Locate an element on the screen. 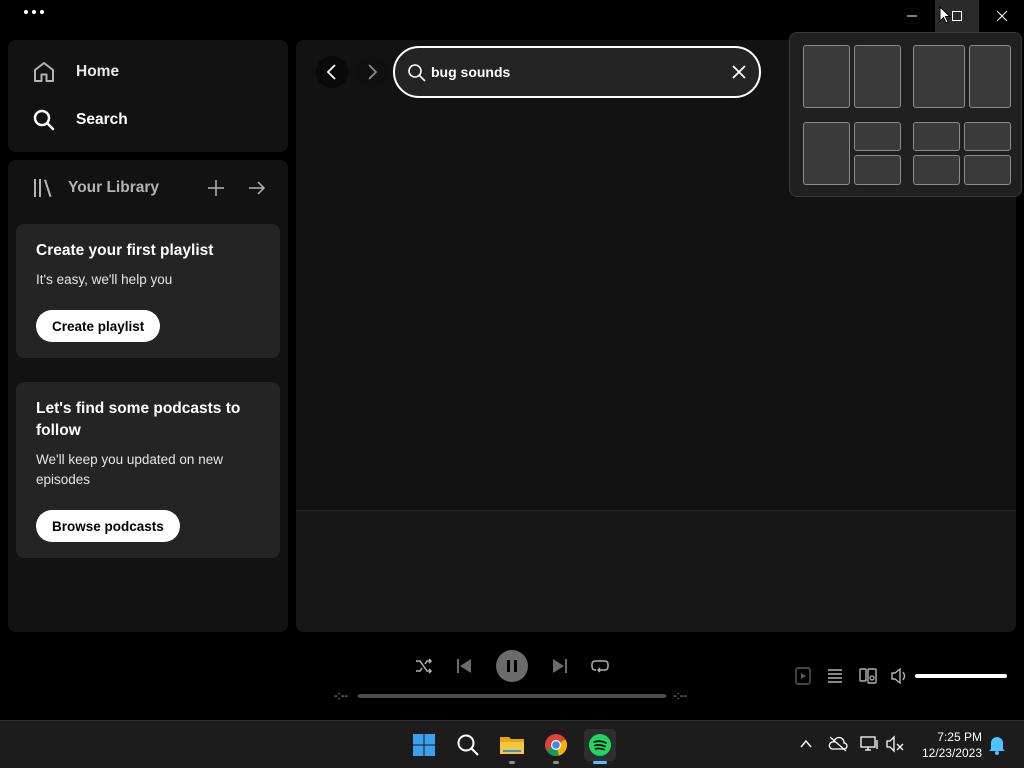 The width and height of the screenshot is (1024, 768). forward-button is located at coordinates (372, 72).